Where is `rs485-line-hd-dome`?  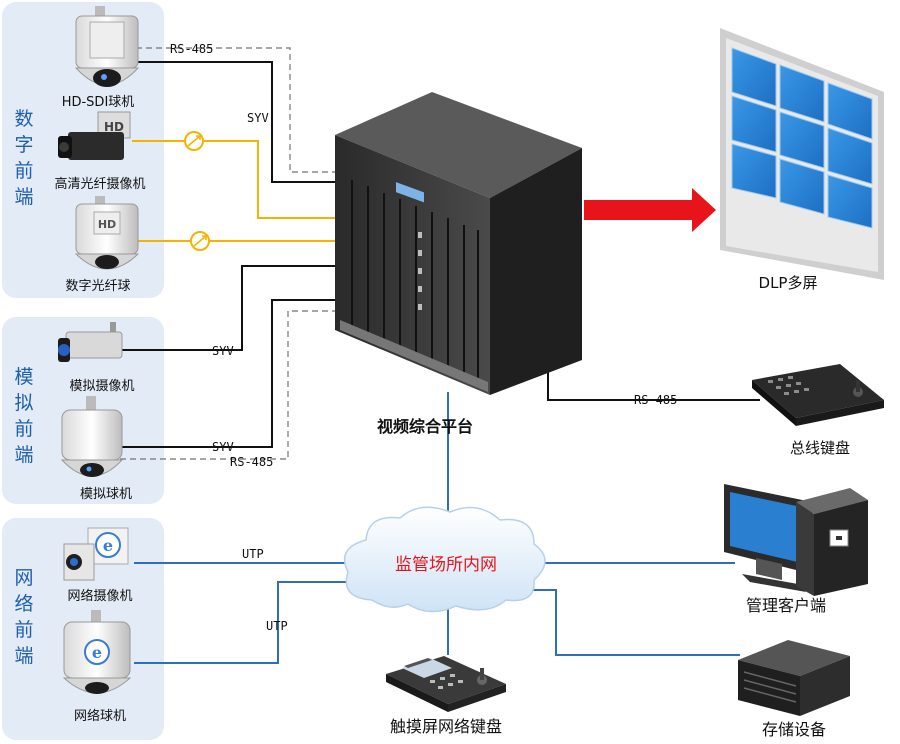
rs485-line-hd-dome is located at coordinates (235, 110).